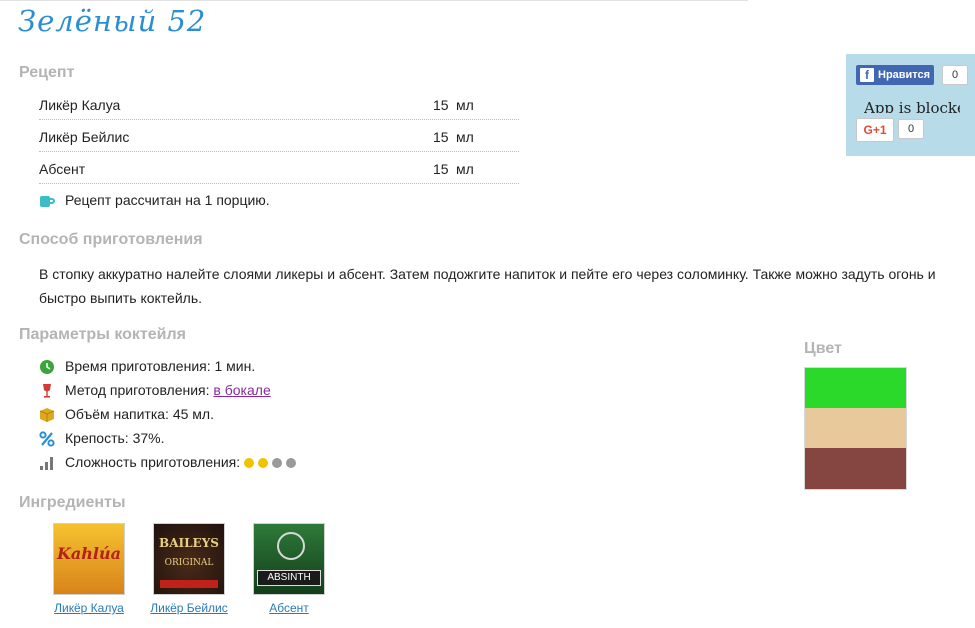 The height and width of the screenshot is (628, 975). What do you see at coordinates (289, 578) in the screenshot?
I see `absinth-logo: ABSINTH` at bounding box center [289, 578].